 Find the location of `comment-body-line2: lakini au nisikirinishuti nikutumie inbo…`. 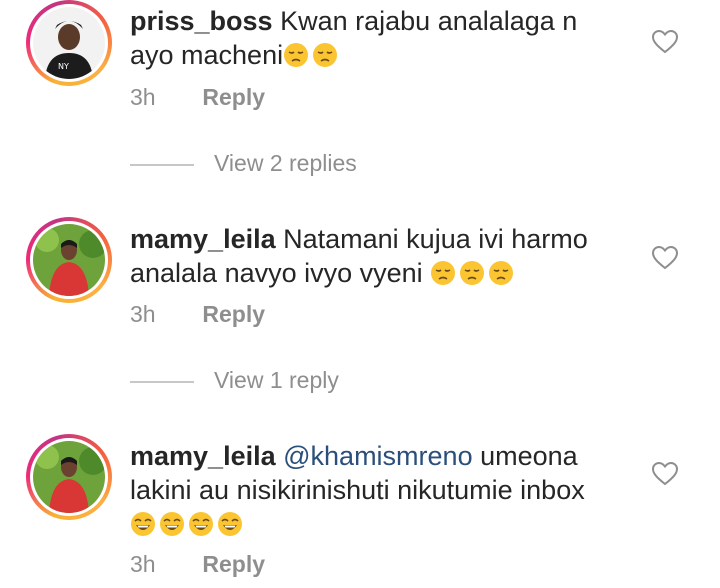

comment-body-line2: lakini au nisikirinishuti nikutumie inbo… is located at coordinates (357, 490).